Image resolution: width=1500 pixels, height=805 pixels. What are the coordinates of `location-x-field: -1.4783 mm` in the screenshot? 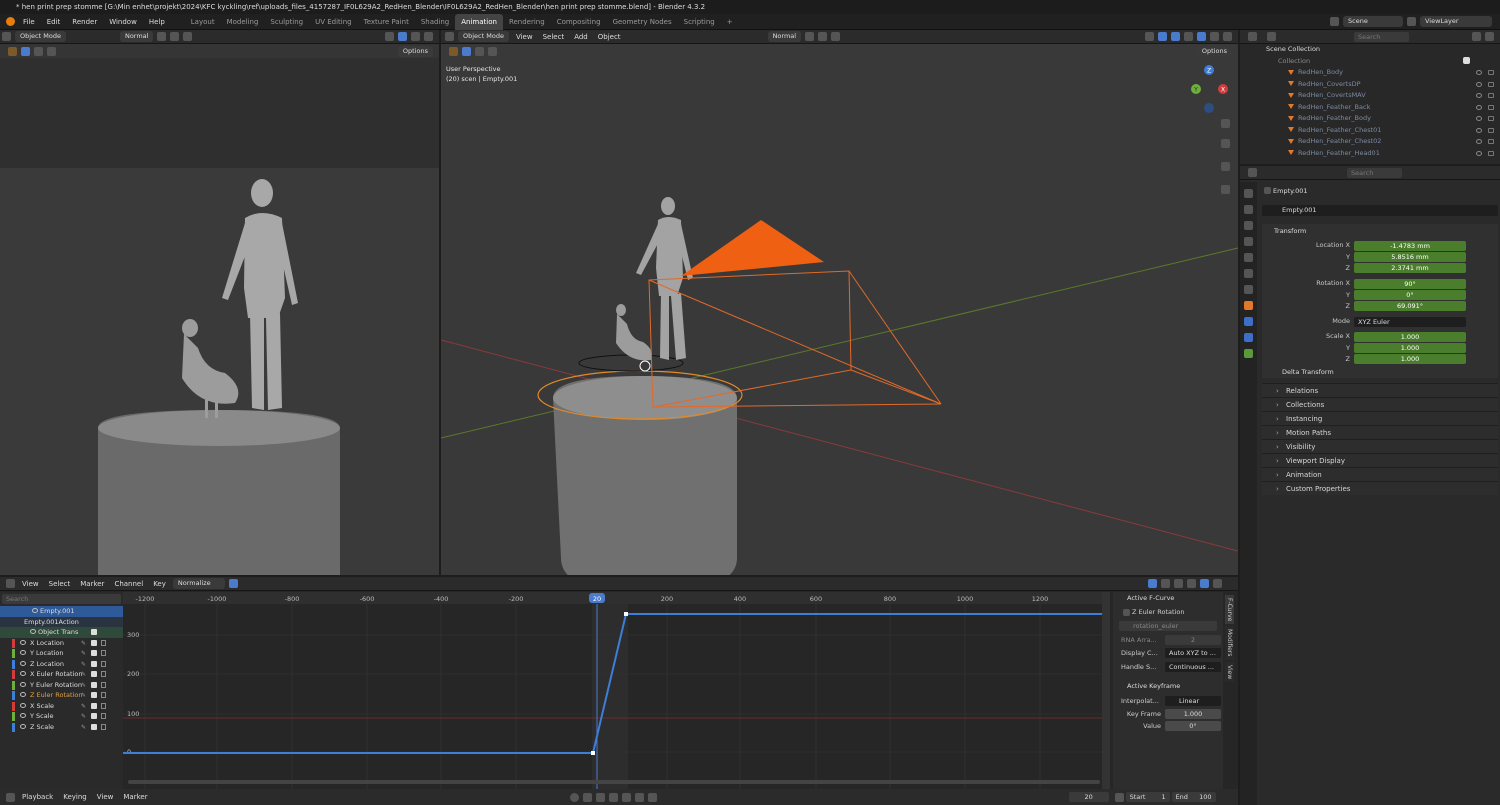 It's located at (1410, 246).